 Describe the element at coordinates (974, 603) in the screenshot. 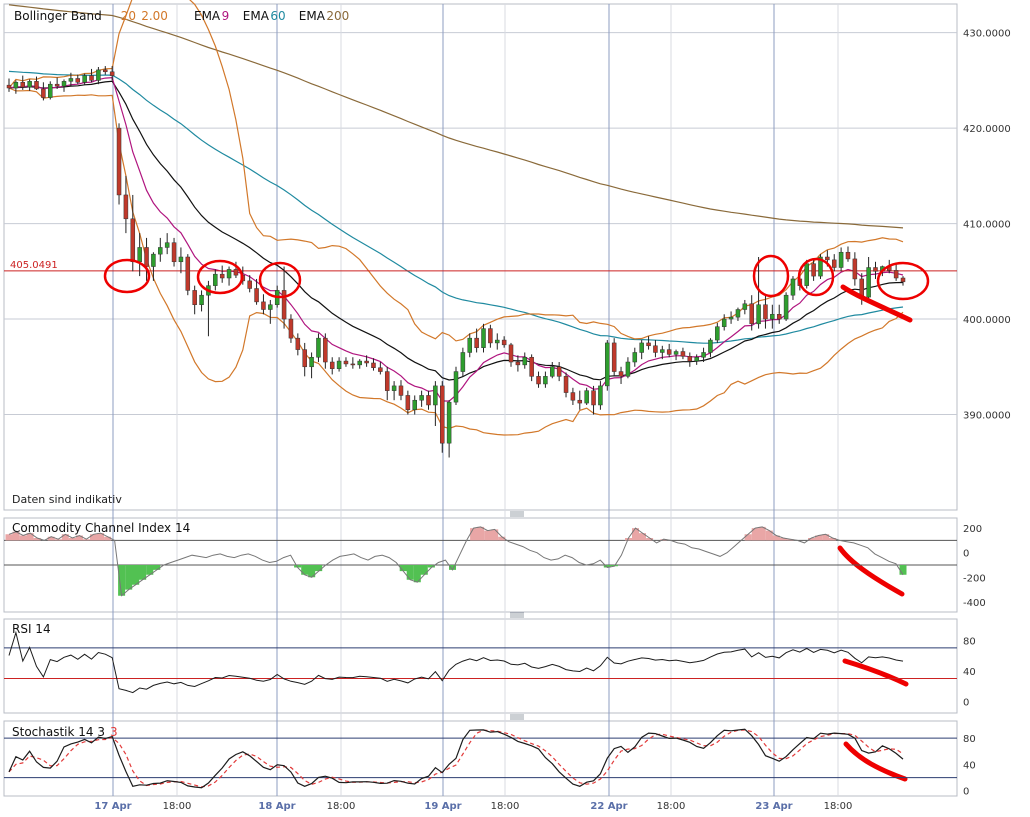

I see `cci-axis-label: -400` at that location.